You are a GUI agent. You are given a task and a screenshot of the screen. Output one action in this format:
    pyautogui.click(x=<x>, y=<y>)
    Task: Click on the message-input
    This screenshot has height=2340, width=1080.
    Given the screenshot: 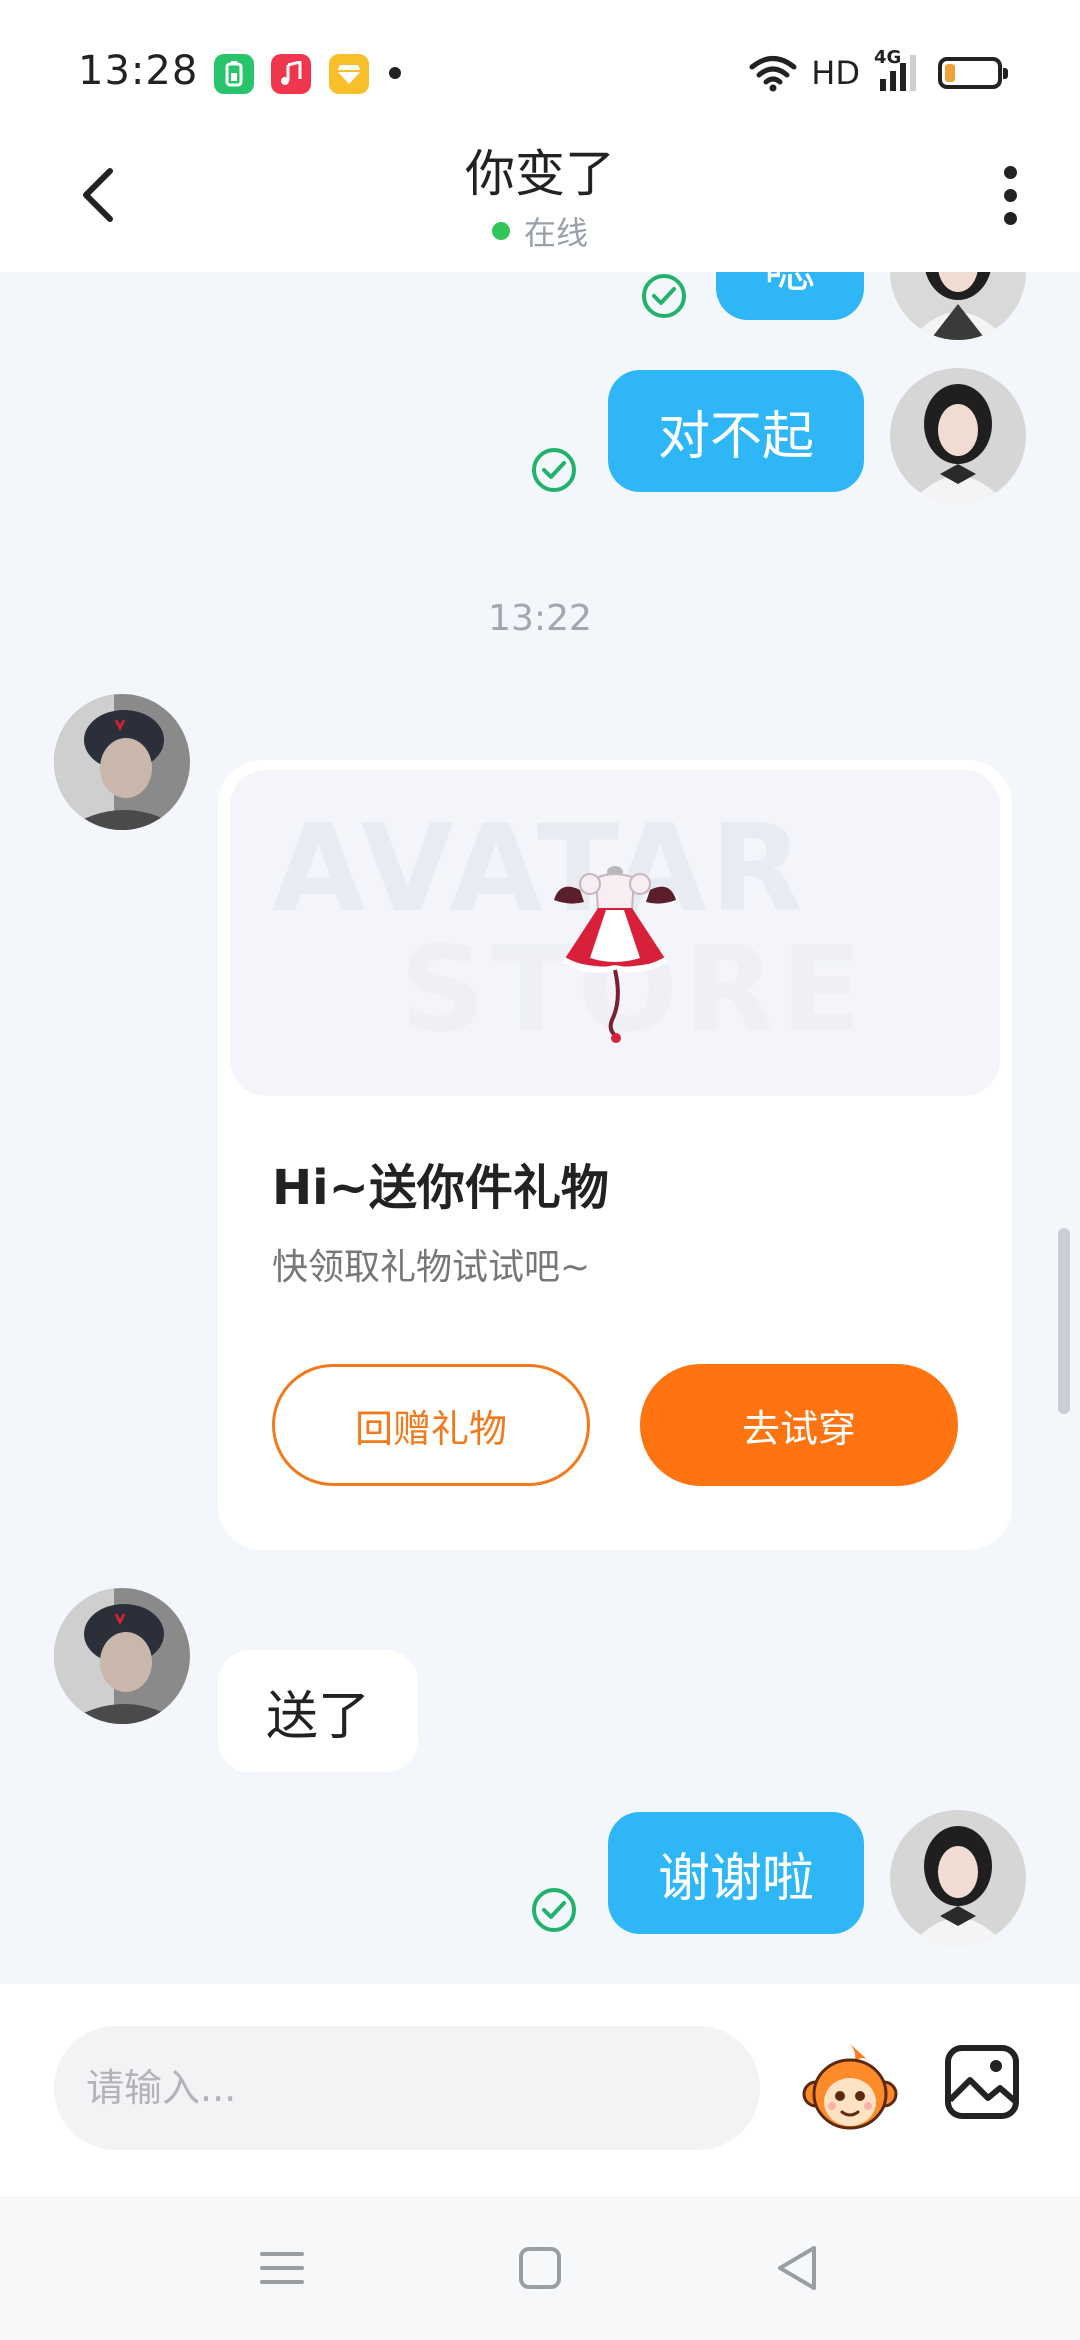 What is the action you would take?
    pyautogui.click(x=407, y=2088)
    